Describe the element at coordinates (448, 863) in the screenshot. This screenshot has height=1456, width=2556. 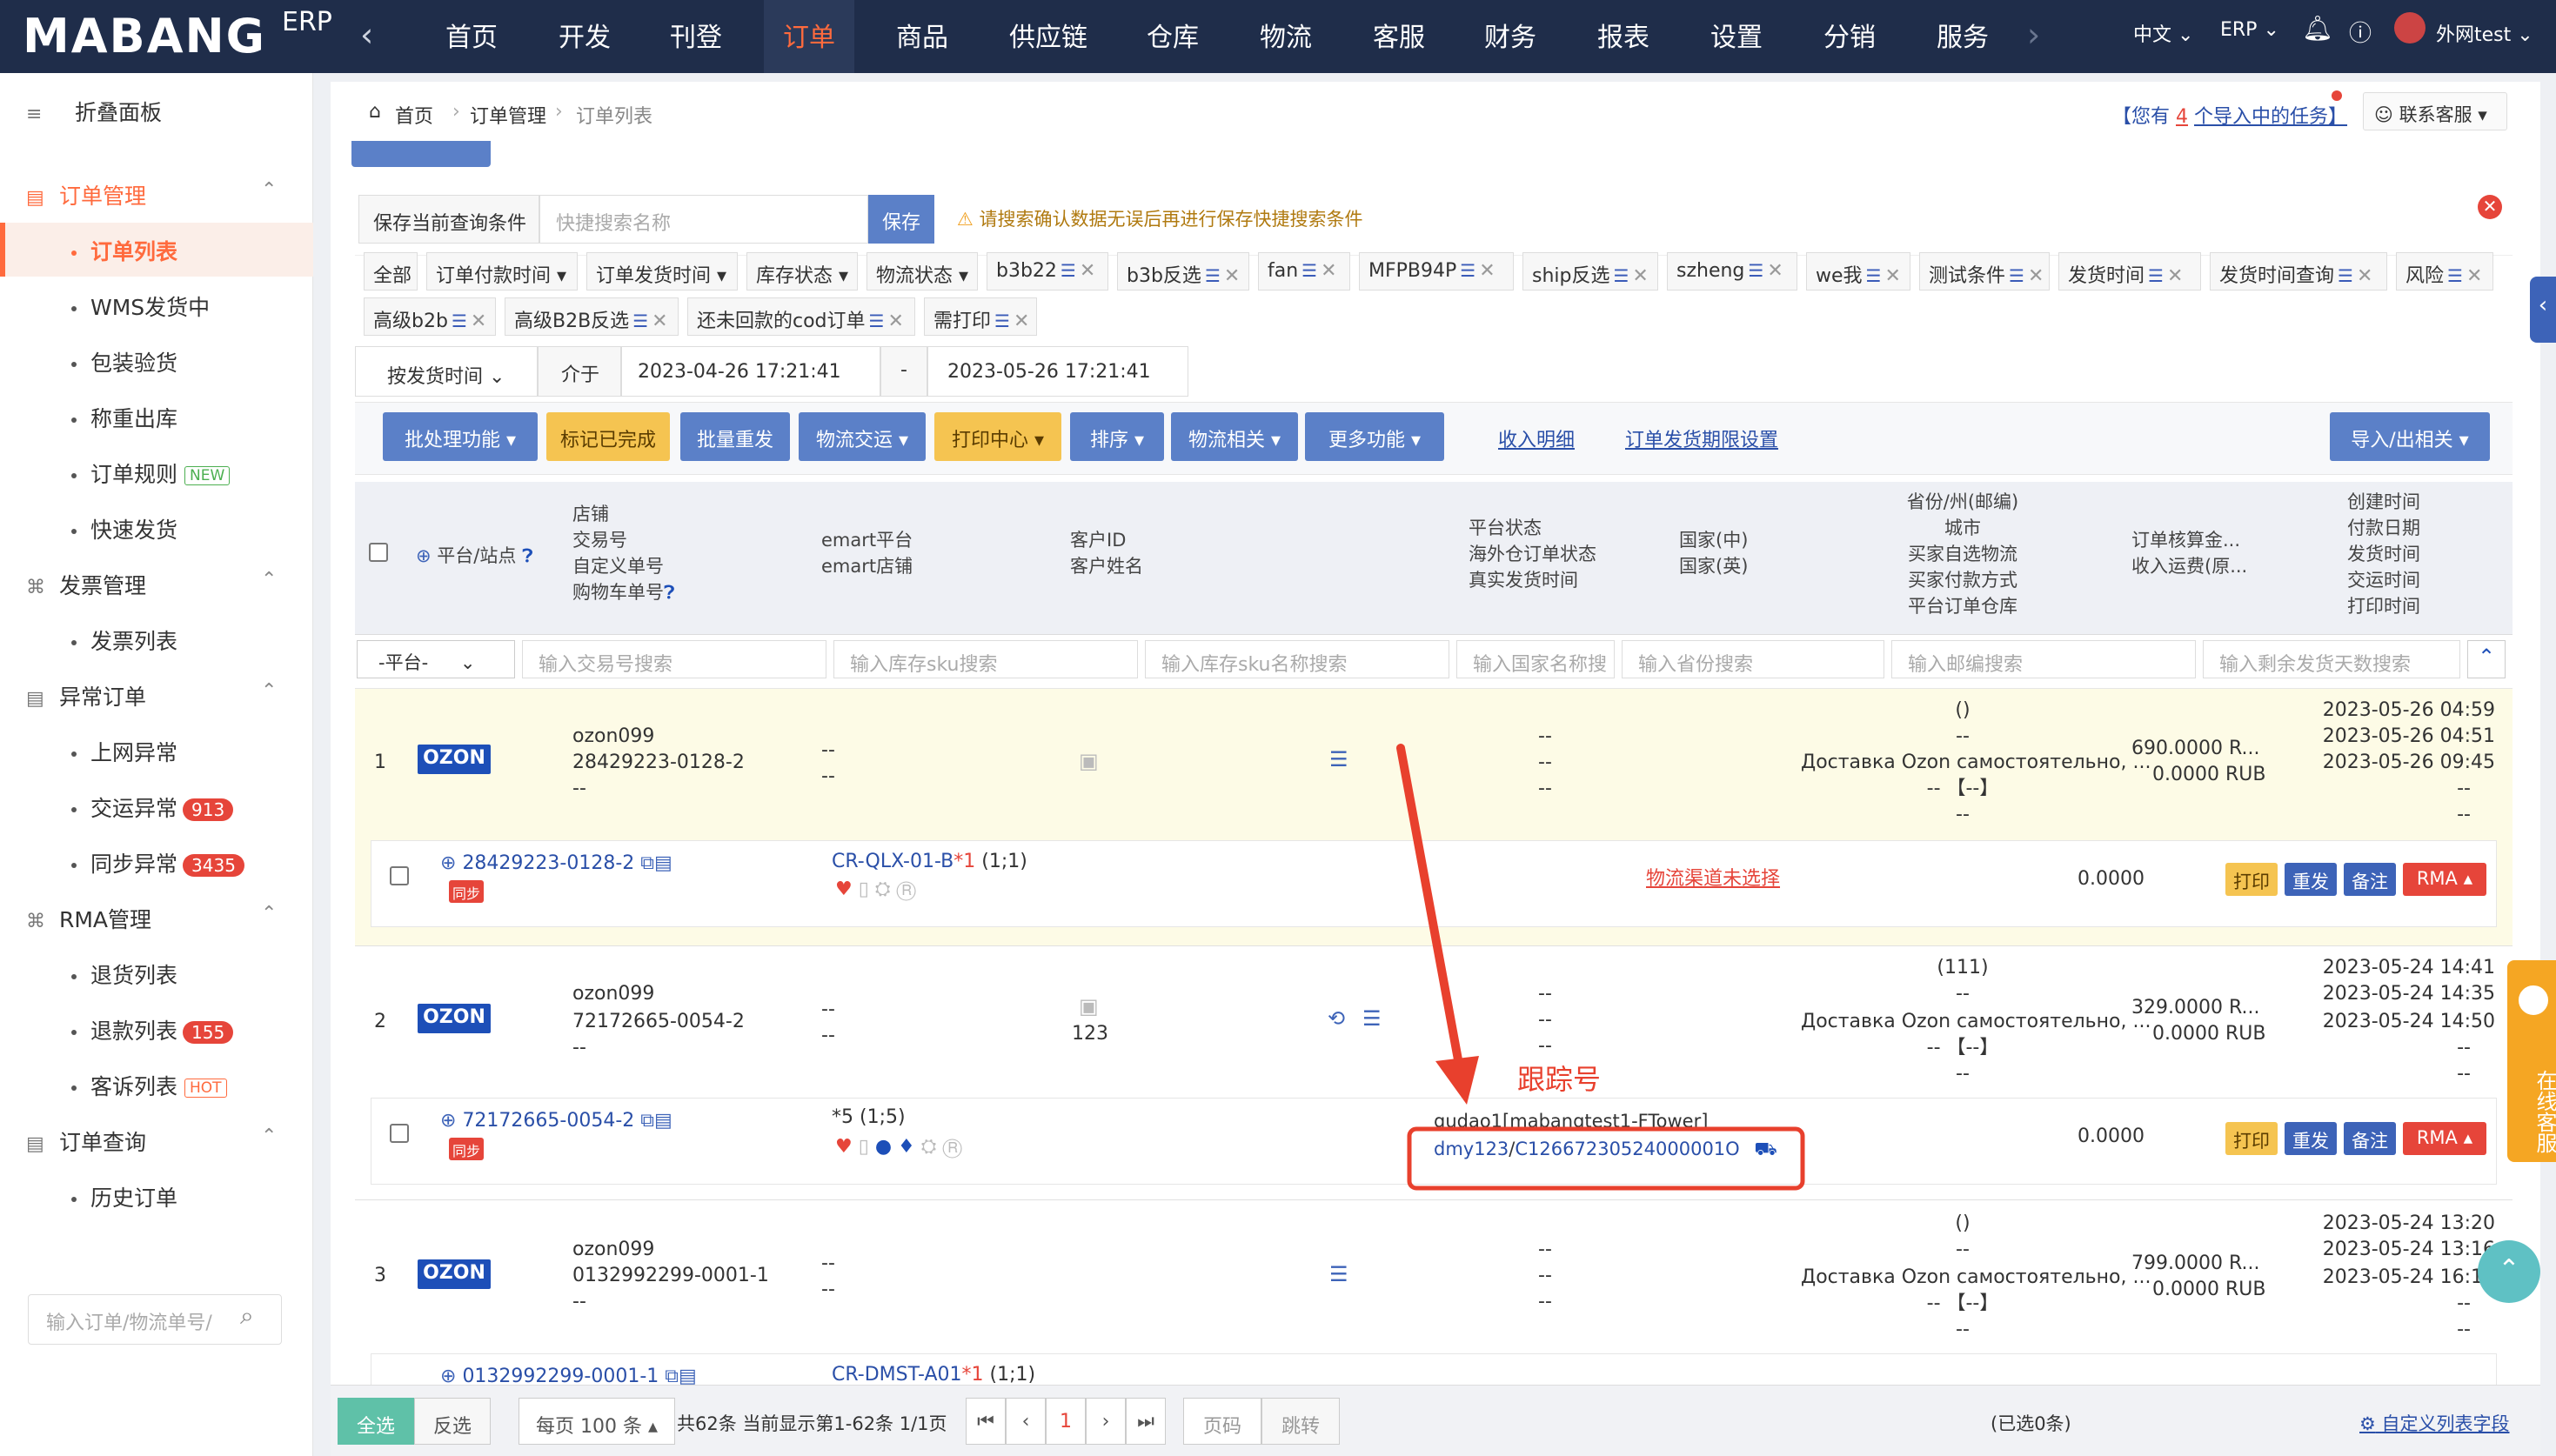
I see `plus-circle-icon: ⊕` at that location.